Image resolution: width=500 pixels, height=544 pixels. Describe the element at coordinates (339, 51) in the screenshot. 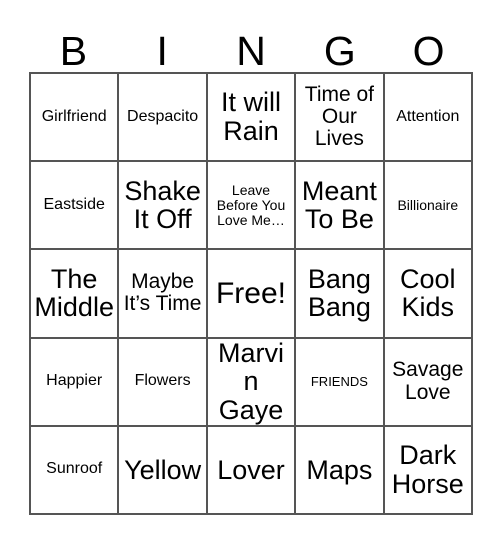

I see `bingo-header-letter-g: G` at that location.